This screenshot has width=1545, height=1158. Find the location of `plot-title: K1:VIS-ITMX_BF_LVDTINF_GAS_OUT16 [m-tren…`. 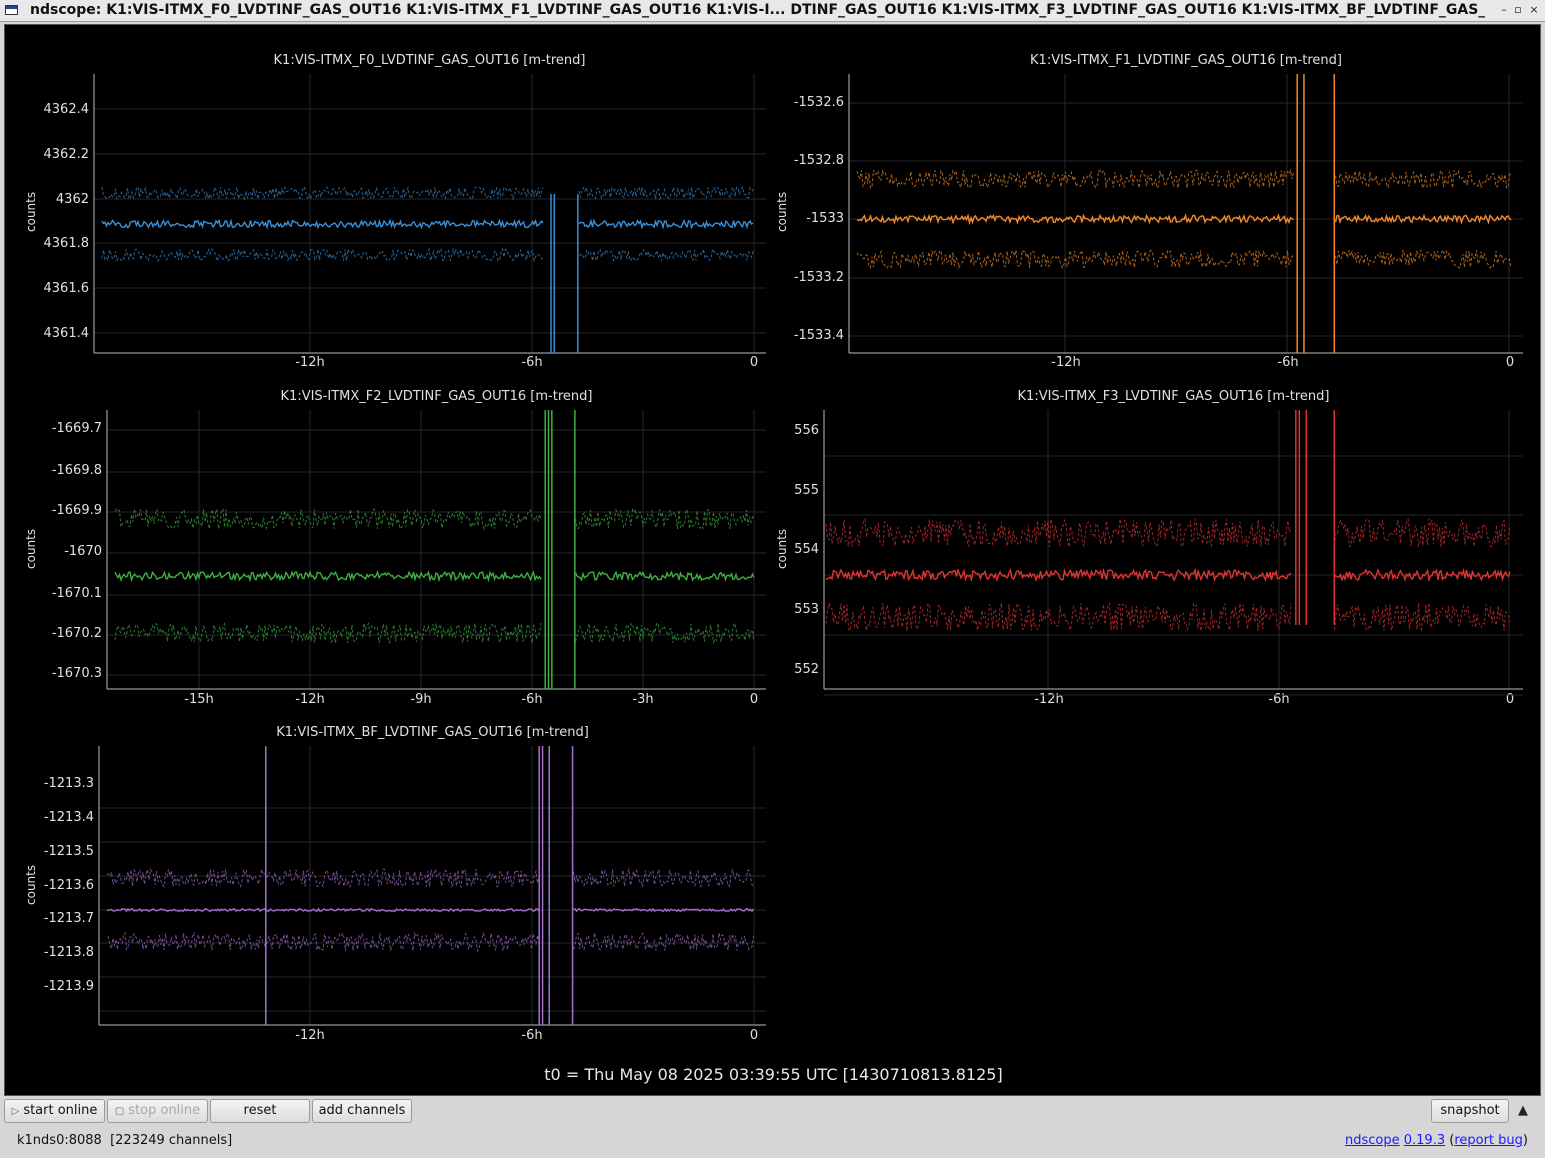

plot-title: K1:VIS-ITMX_BF_LVDTINF_GAS_OUT16 [m-tren… is located at coordinates (432, 732).